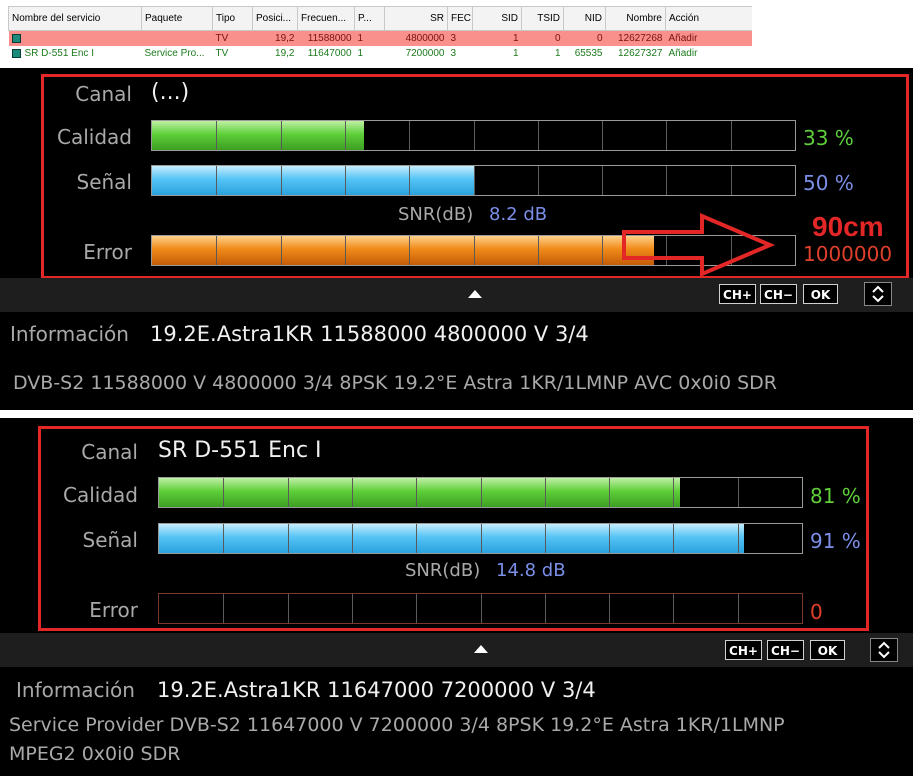 This screenshot has width=913, height=776. Describe the element at coordinates (497, 53) in the screenshot. I see `cell-sid: 1` at that location.